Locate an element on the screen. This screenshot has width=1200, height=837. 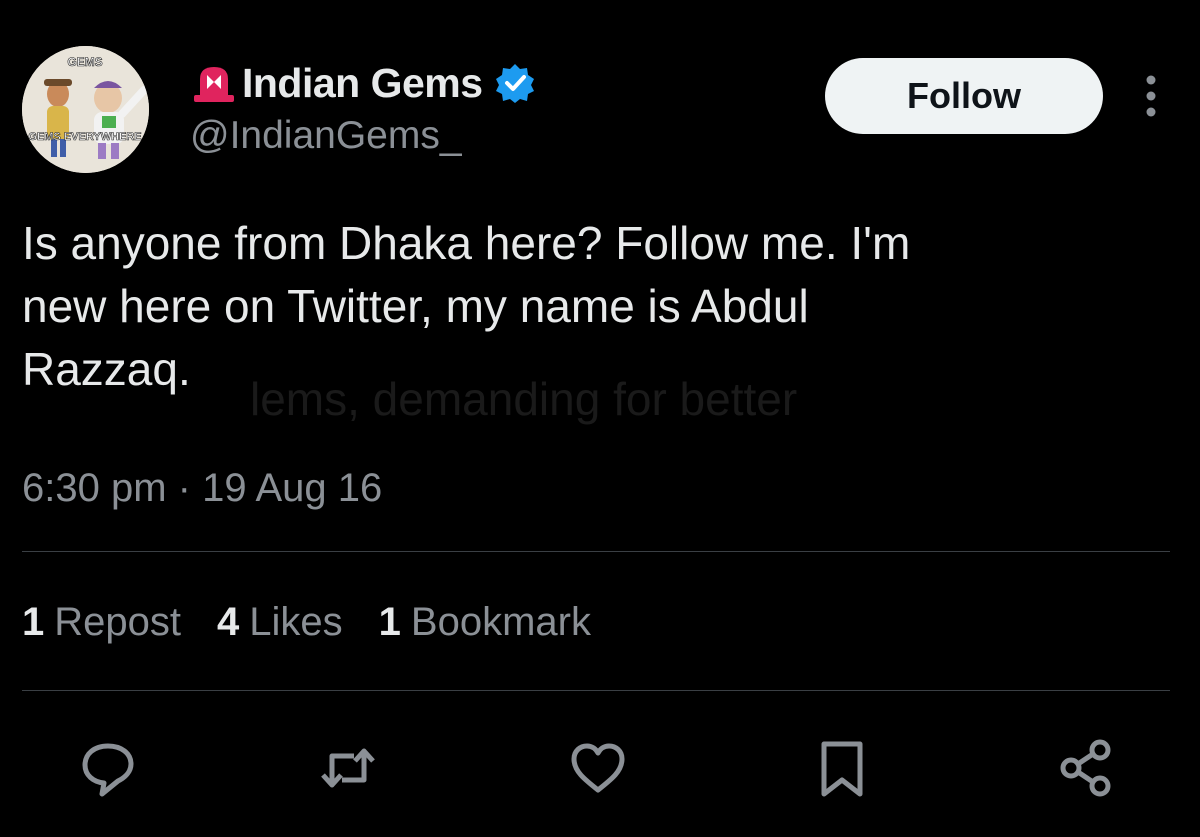
stat-label: Repost is located at coordinates (117, 622).